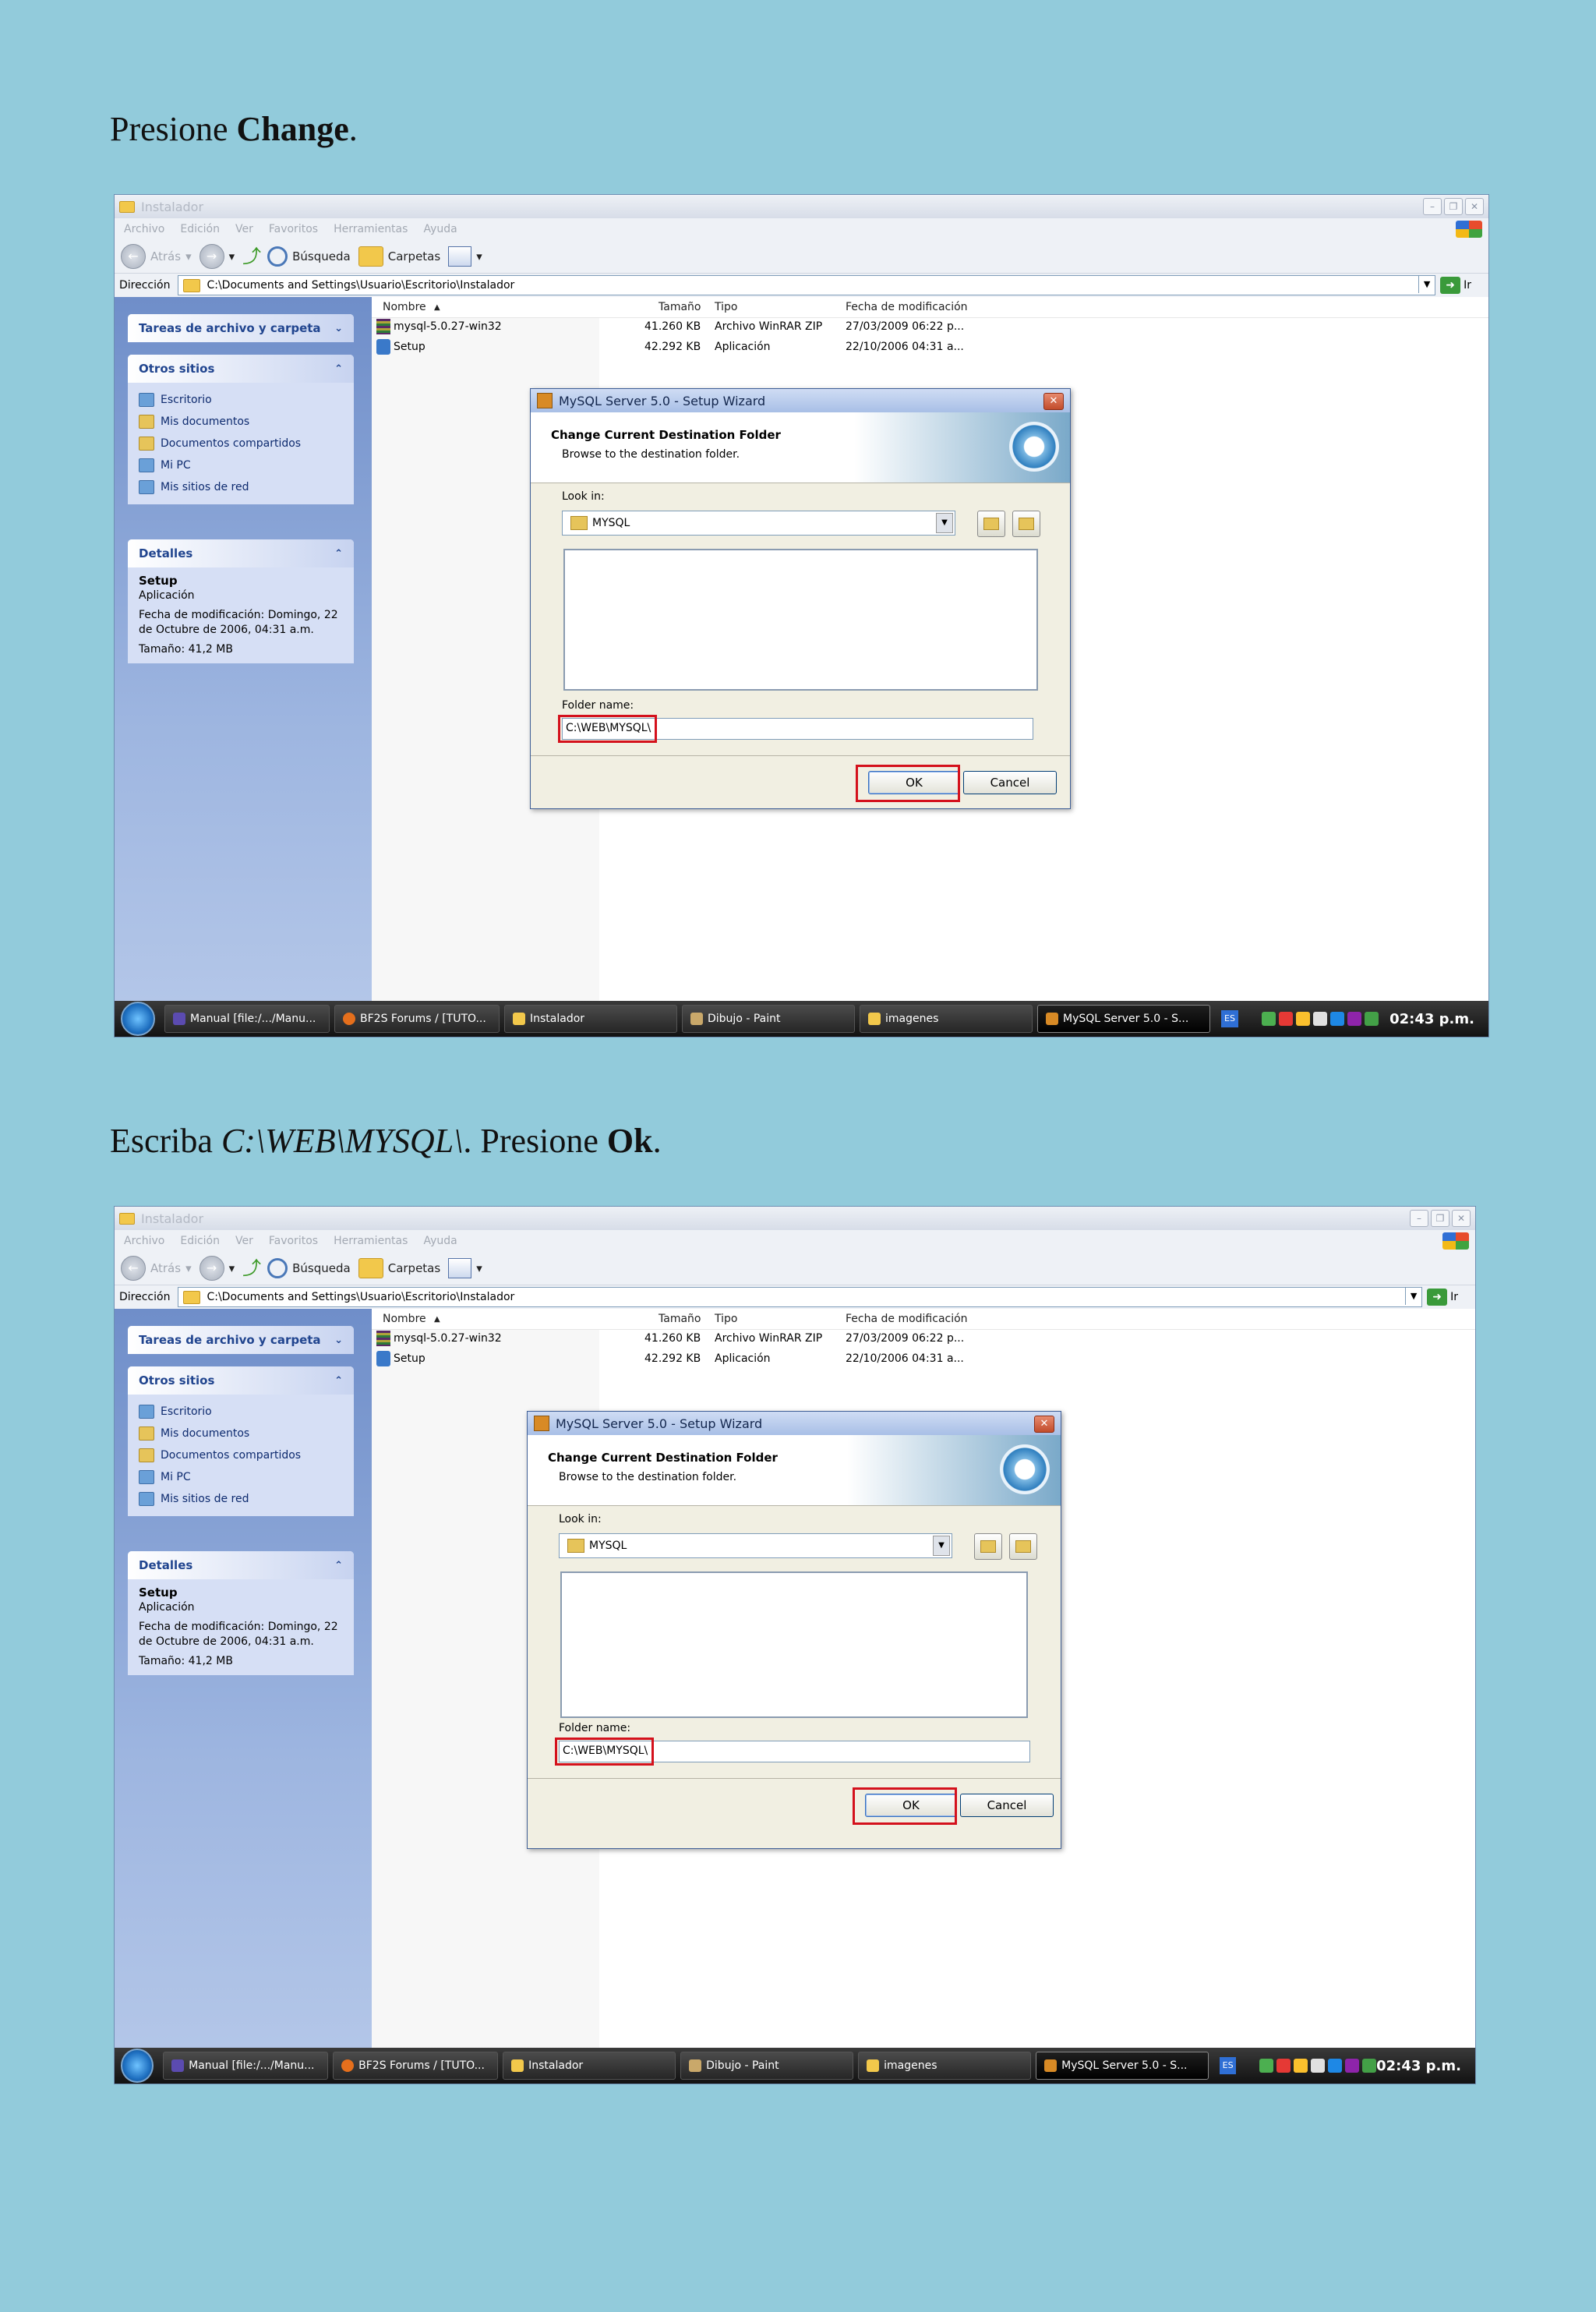  What do you see at coordinates (244, 1241) in the screenshot?
I see `menu-ver: Ver` at bounding box center [244, 1241].